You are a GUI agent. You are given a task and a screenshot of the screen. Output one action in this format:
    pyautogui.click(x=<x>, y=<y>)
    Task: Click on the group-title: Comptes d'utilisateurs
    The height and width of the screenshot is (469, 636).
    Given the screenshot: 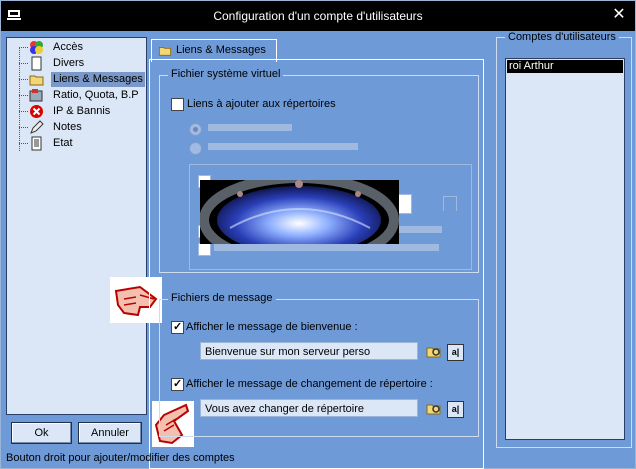 What is the action you would take?
    pyautogui.click(x=562, y=37)
    